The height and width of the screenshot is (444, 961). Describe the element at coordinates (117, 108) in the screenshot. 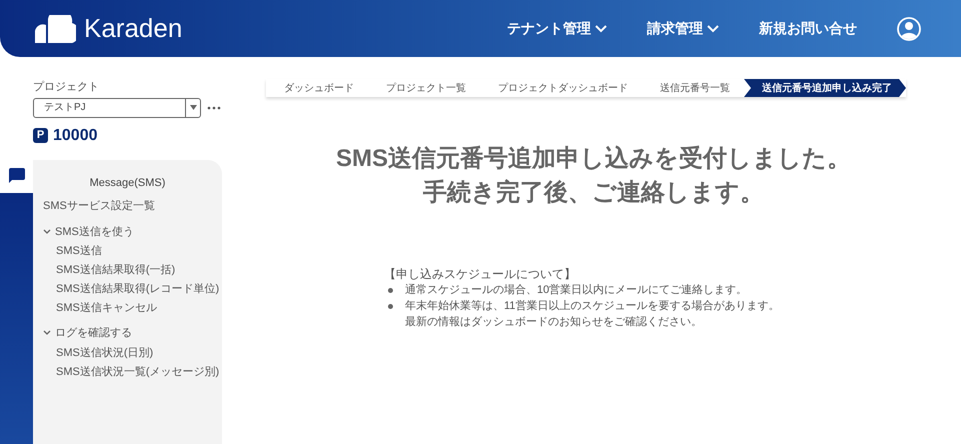

I see `project-select: テストPJ` at that location.